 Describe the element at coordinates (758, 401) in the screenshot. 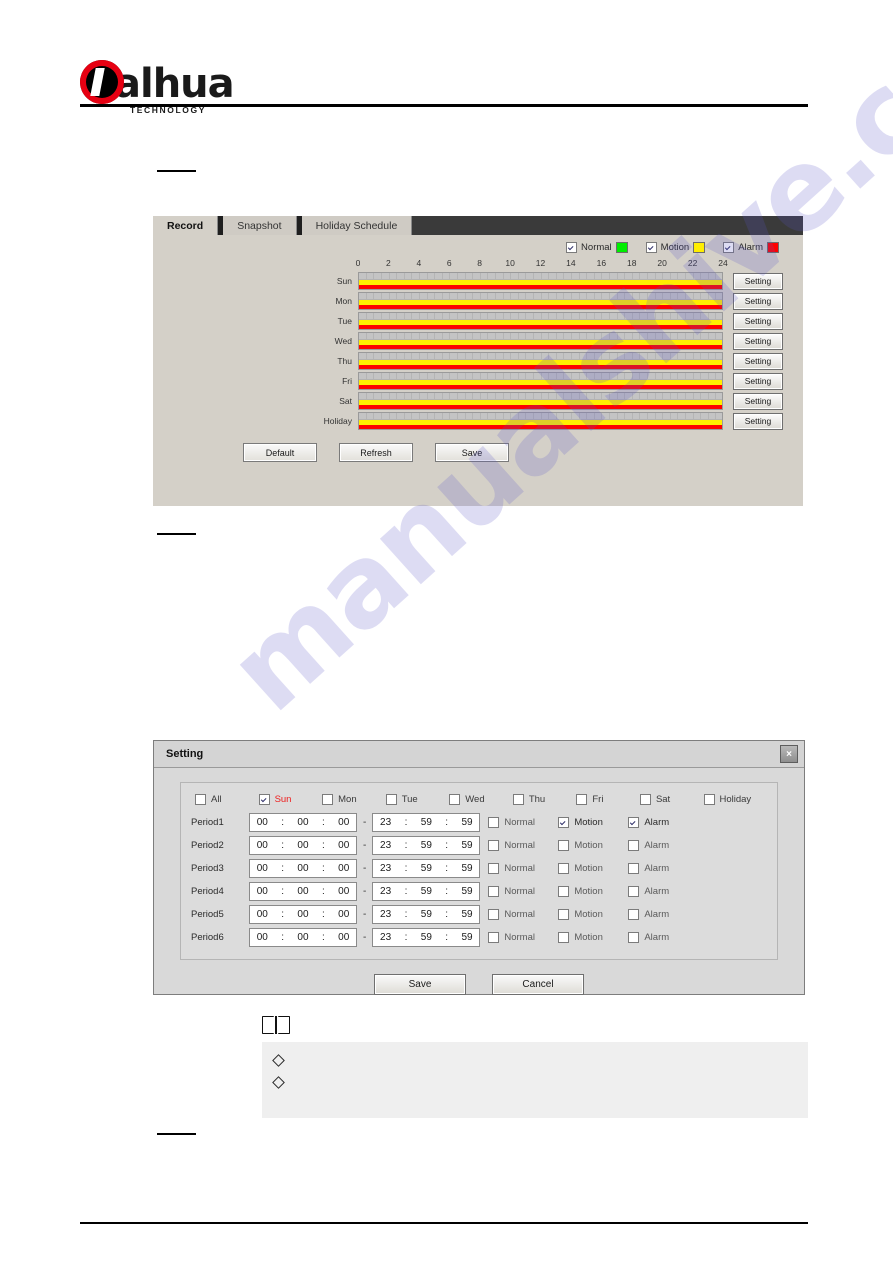

I see `setting-button-sat: Setting` at that location.